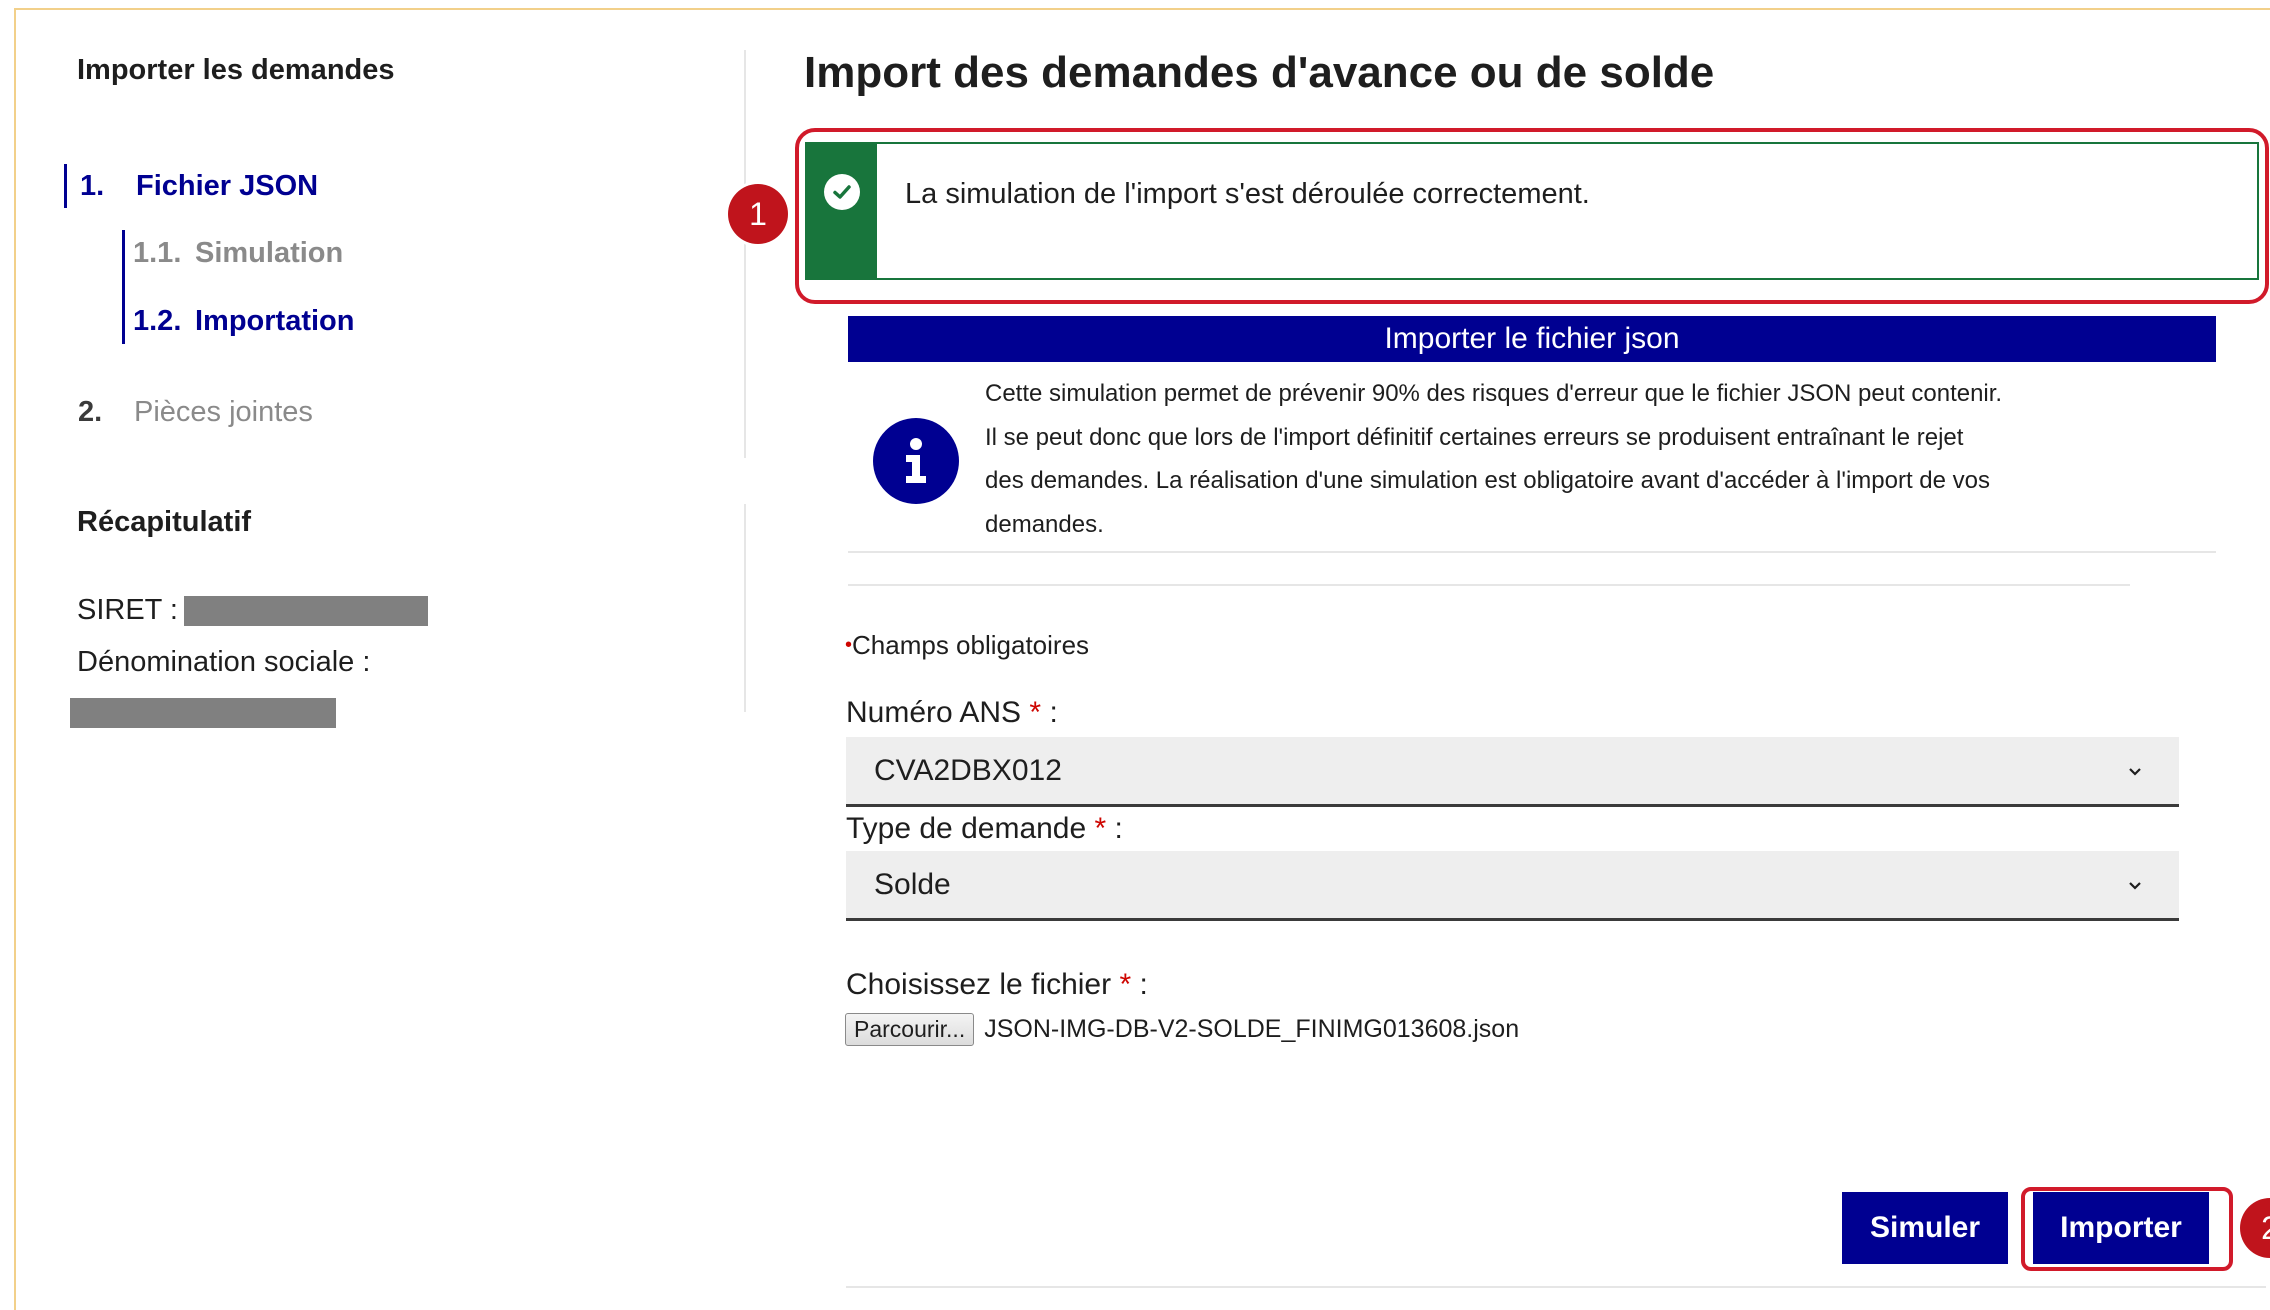 Image resolution: width=2270 pixels, height=1310 pixels. I want to click on nav-substep-simulation: 1.1. Simulation, so click(240, 253).